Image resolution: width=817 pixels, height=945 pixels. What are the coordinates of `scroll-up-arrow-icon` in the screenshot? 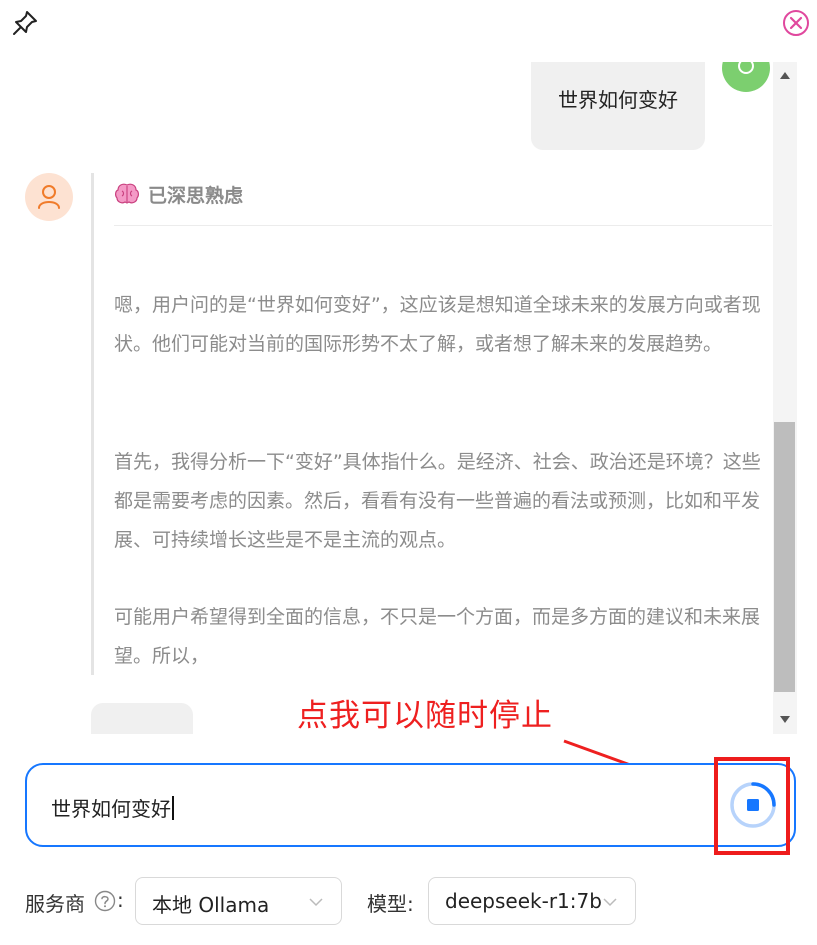 It's located at (785, 75).